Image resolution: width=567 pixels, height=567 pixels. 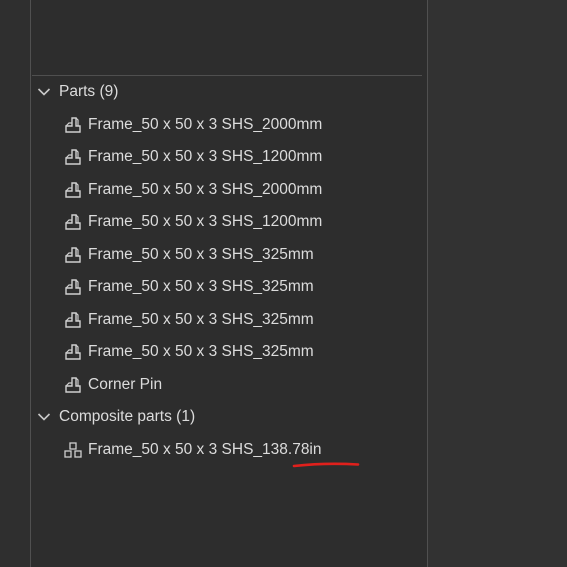 What do you see at coordinates (125, 384) in the screenshot?
I see `part-label: Corner Pin` at bounding box center [125, 384].